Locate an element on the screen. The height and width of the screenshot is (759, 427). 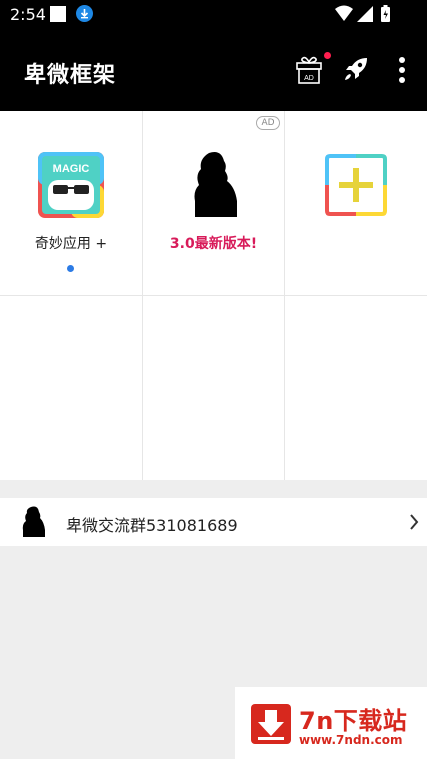
gift-badge-text: AD is located at coordinates (309, 78).